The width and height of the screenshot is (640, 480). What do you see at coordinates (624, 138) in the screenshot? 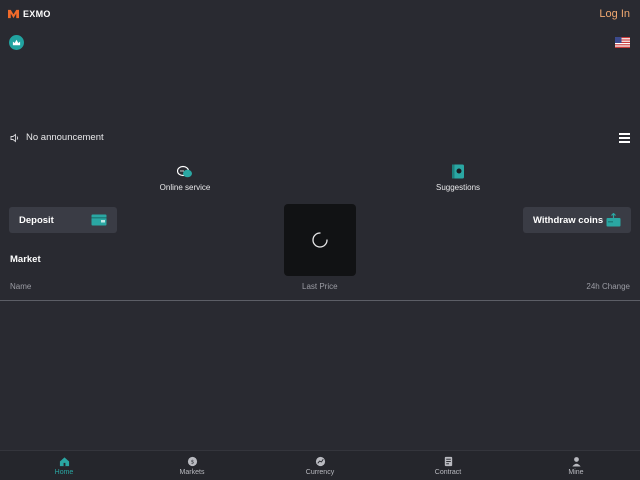
I see `menu-icon` at bounding box center [624, 138].